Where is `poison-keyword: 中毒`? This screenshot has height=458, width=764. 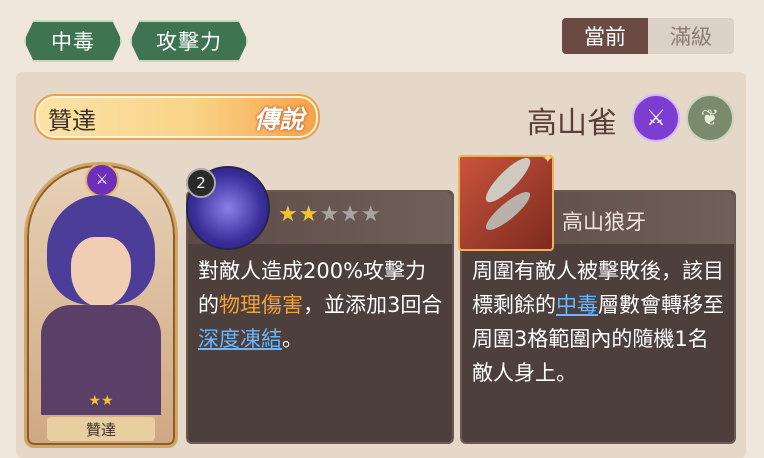 poison-keyword: 中毒 is located at coordinates (577, 305).